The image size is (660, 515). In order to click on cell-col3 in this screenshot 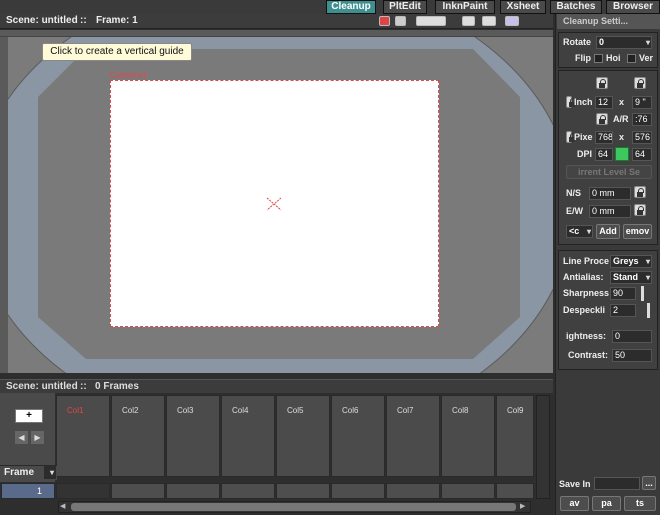, I will do `click(193, 491)`.